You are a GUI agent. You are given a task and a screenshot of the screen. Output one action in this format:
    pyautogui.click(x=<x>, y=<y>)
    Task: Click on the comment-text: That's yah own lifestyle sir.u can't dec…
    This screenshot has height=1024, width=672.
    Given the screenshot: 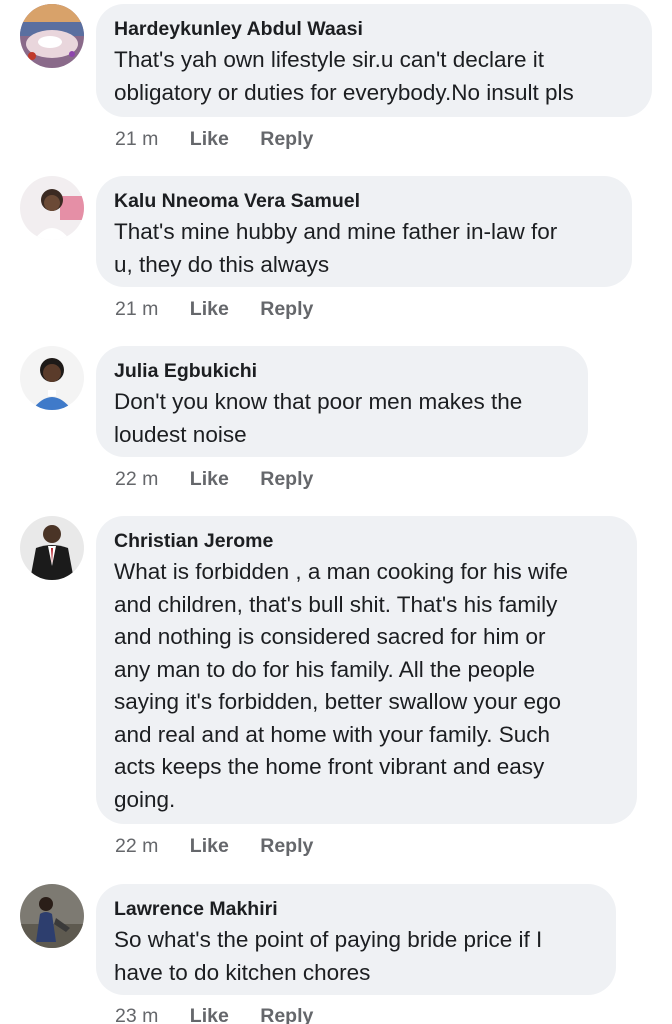 What is the action you would take?
    pyautogui.click(x=374, y=76)
    